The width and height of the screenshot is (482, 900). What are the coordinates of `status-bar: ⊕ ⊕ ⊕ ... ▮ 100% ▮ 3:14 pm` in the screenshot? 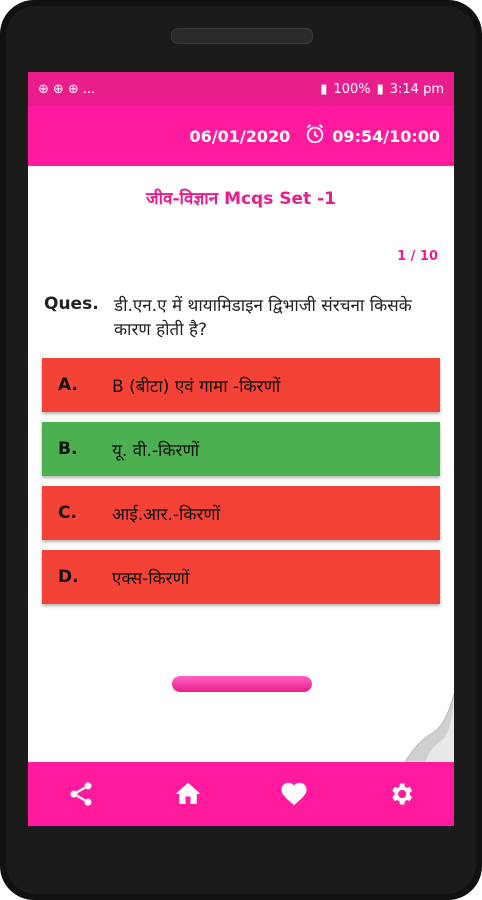 It's located at (241, 89).